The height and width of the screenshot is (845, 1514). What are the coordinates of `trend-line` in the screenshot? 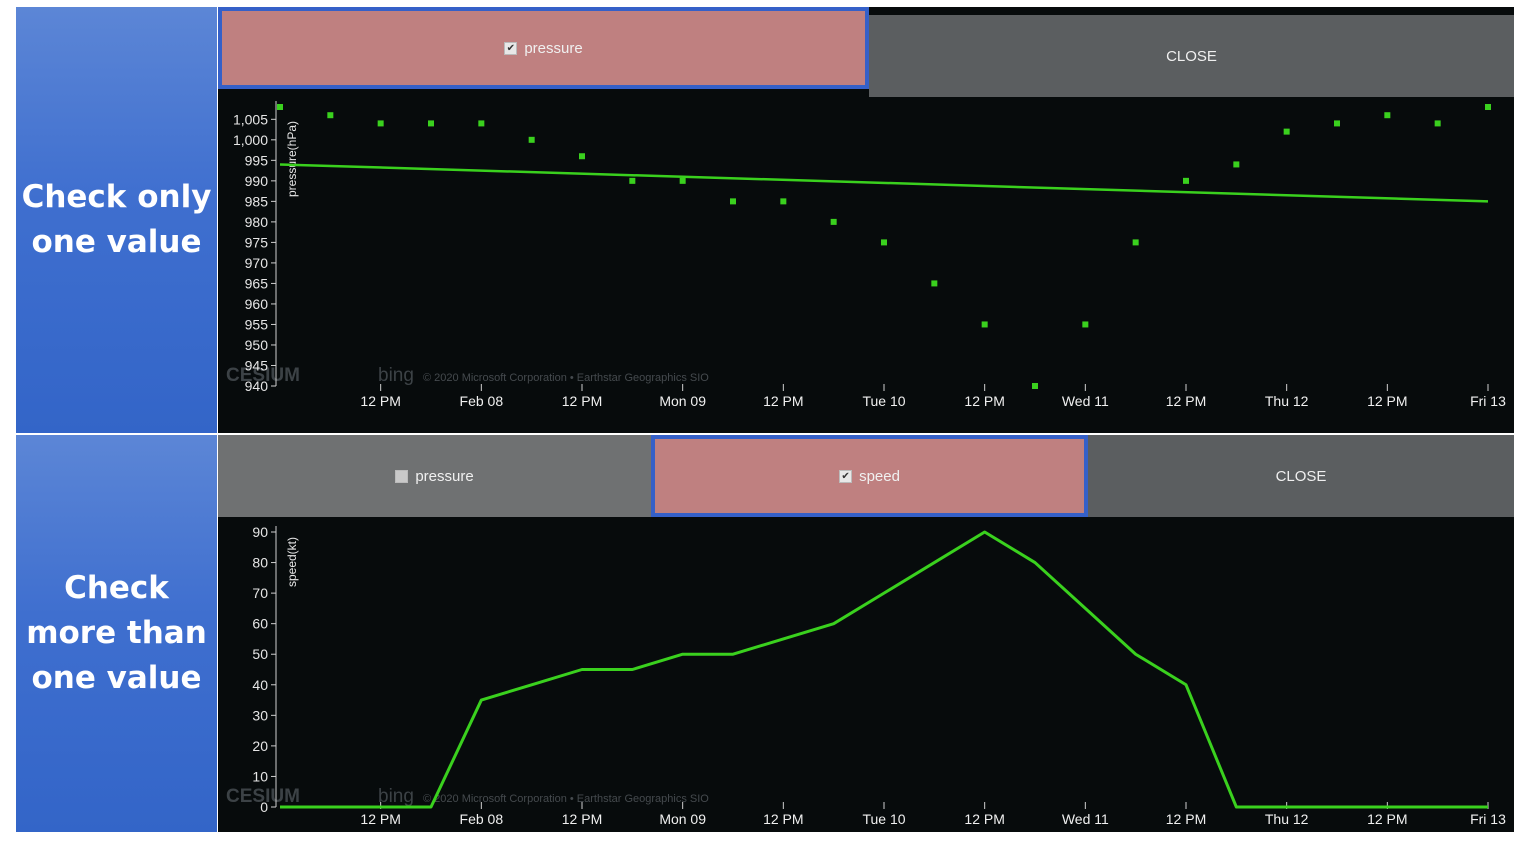 It's located at (884, 183).